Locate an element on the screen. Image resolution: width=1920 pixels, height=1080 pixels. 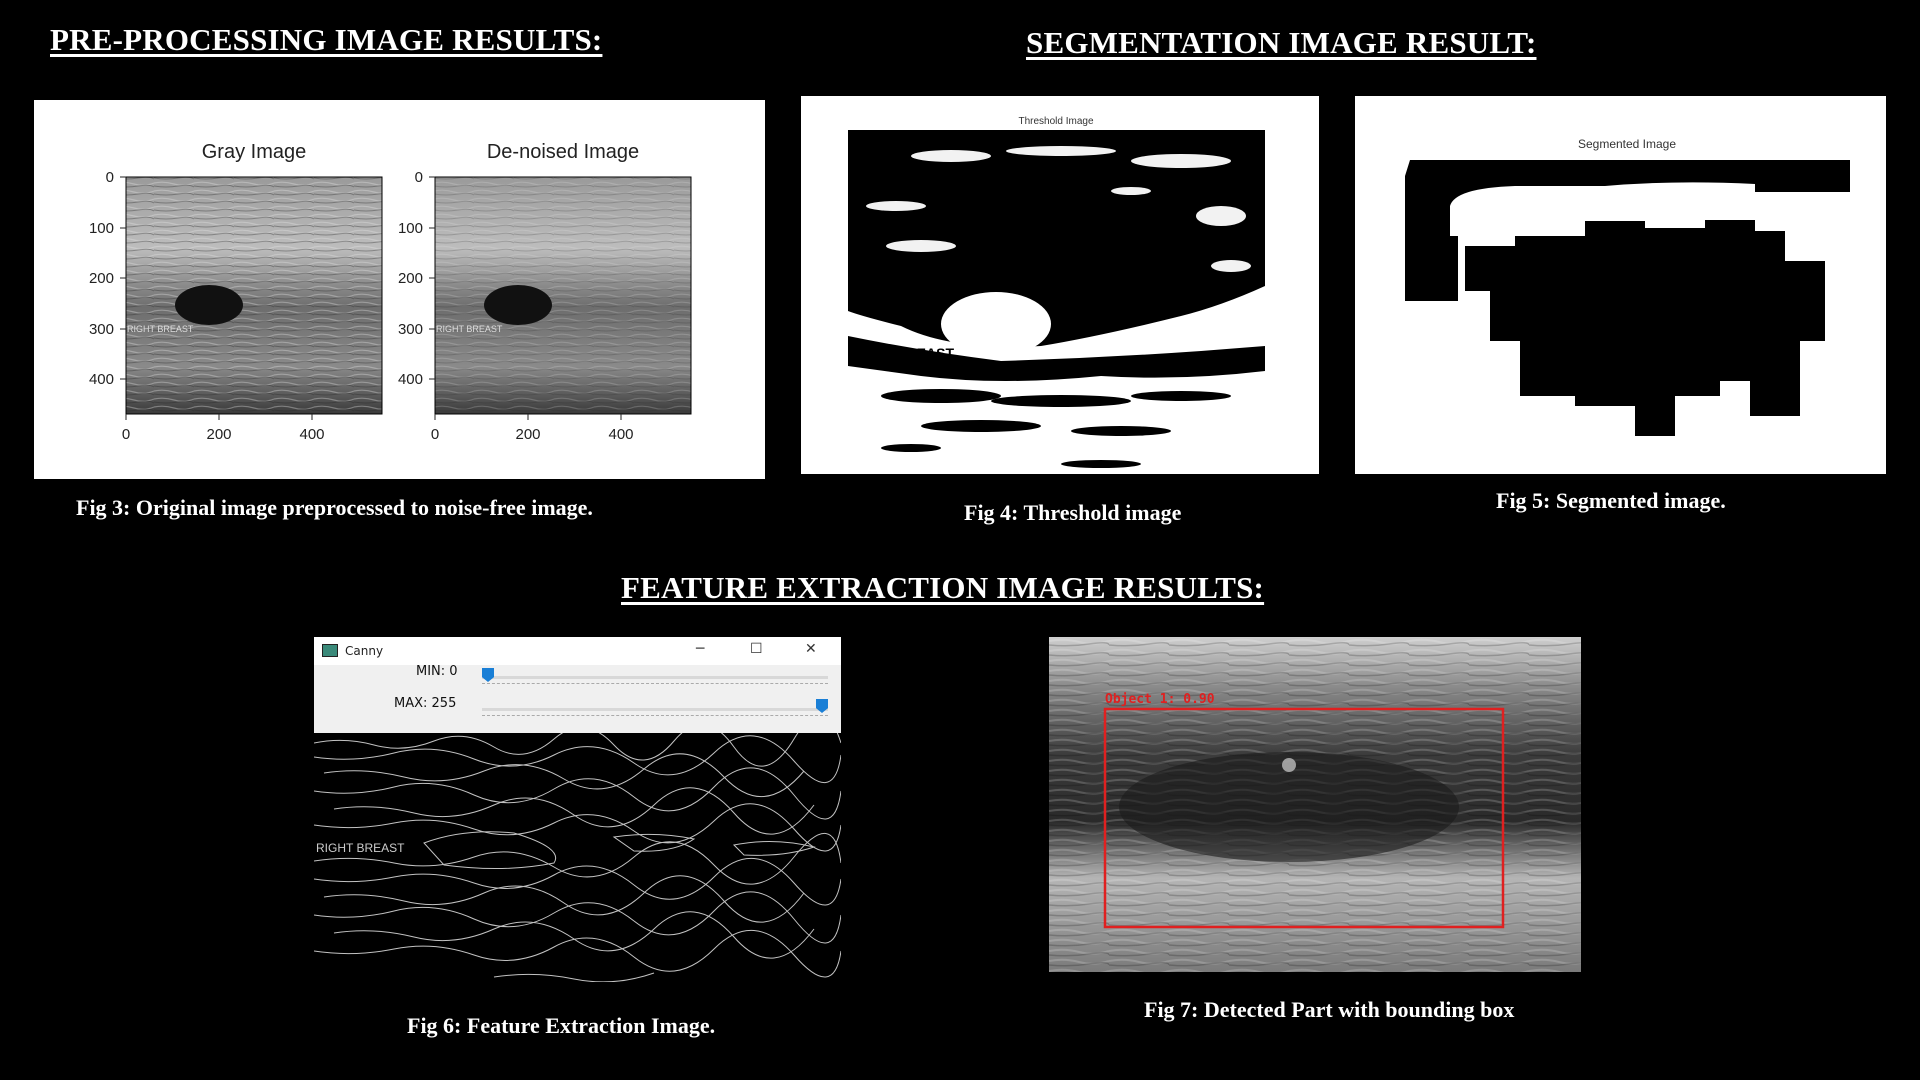
right-y-tick: 100 is located at coordinates (410, 228).